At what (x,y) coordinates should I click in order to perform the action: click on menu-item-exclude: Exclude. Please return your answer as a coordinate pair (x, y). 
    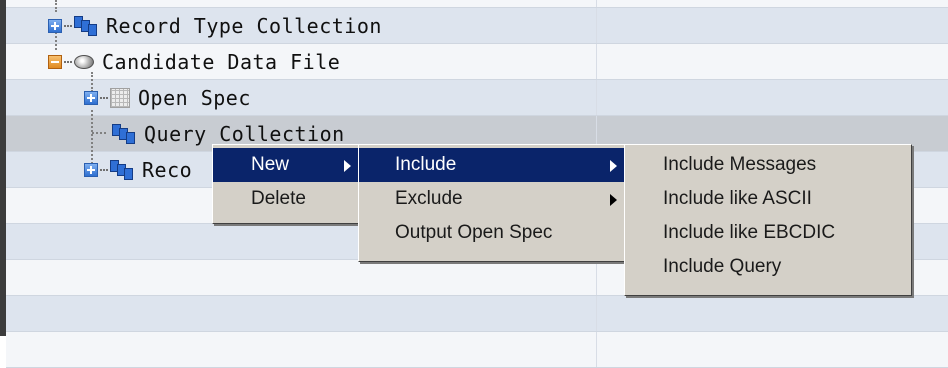
    Looking at the image, I should click on (493, 199).